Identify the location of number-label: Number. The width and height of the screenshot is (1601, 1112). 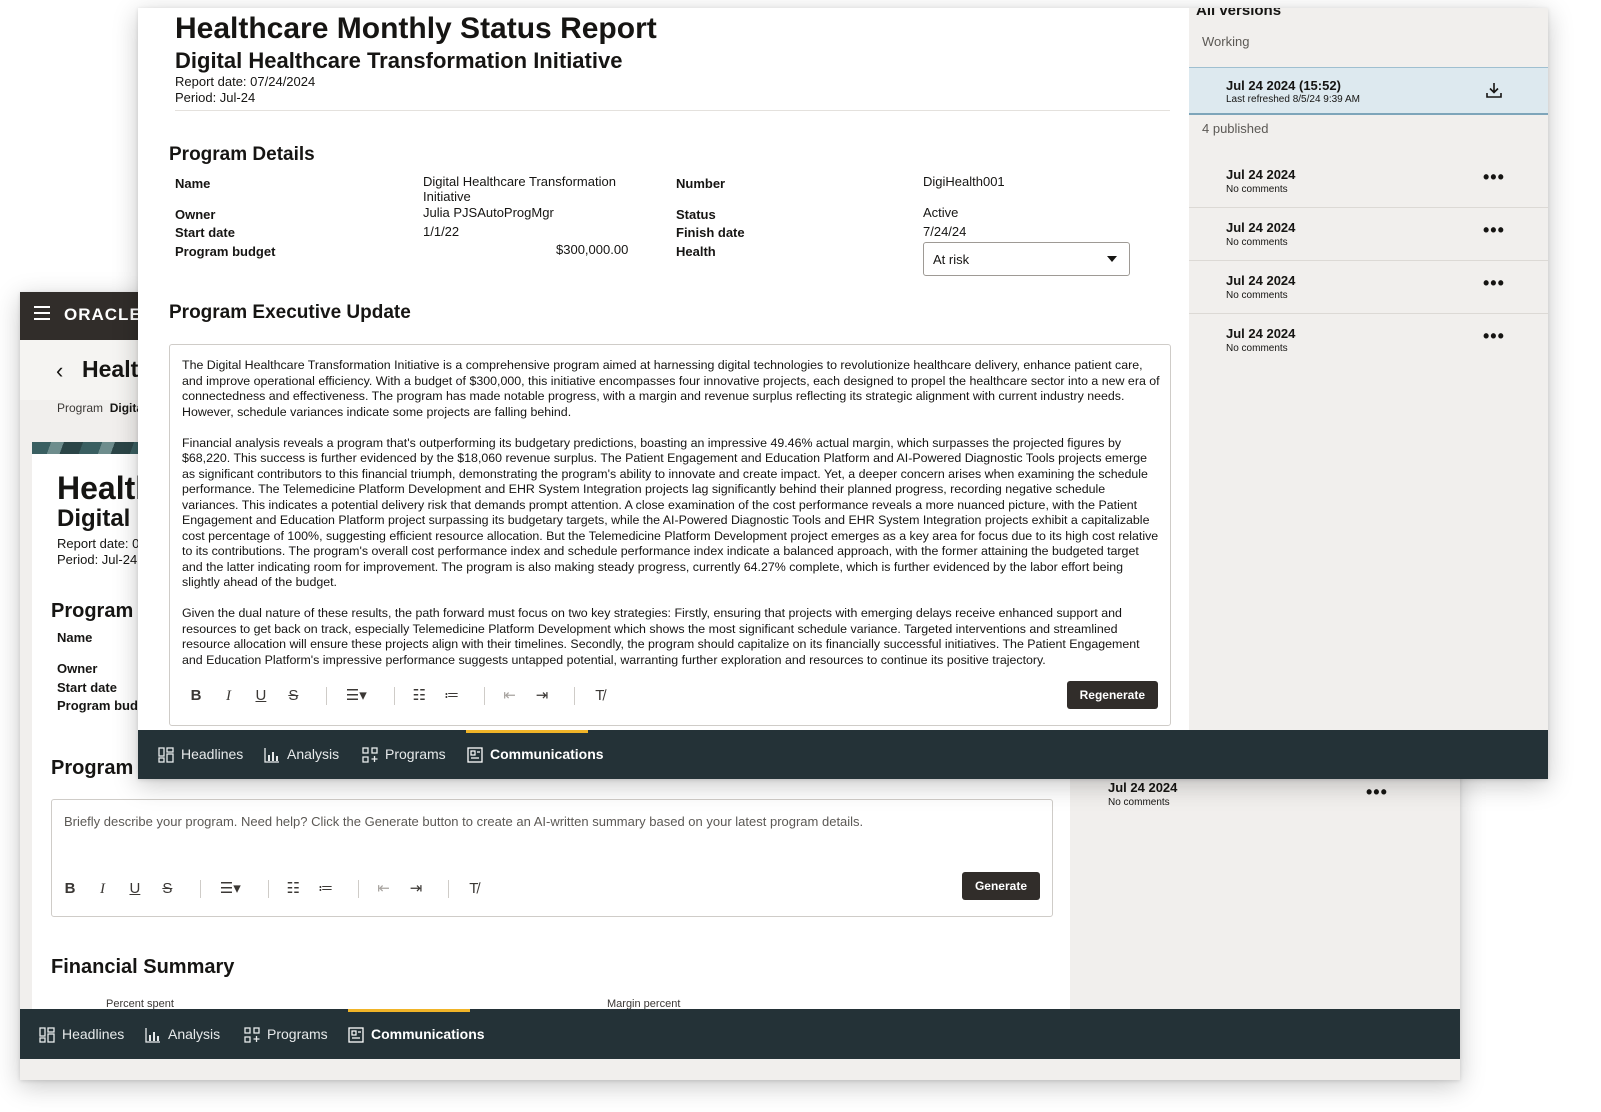
(701, 183).